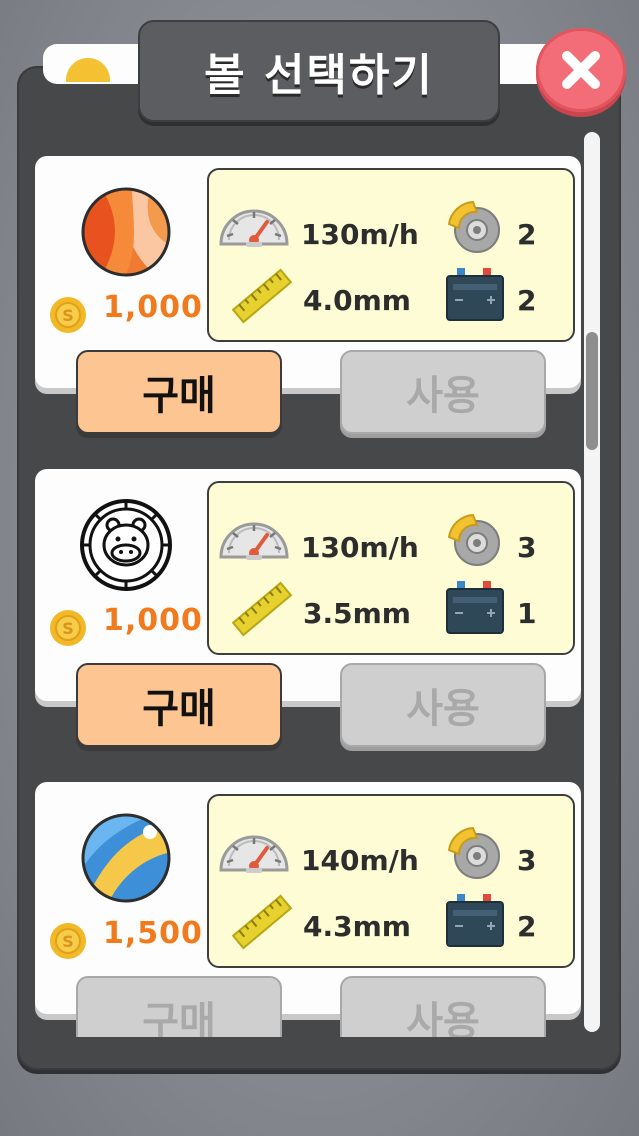  Describe the element at coordinates (391, 568) in the screenshot. I see `stats-box: 130m/h 3 3.5mm 1` at that location.